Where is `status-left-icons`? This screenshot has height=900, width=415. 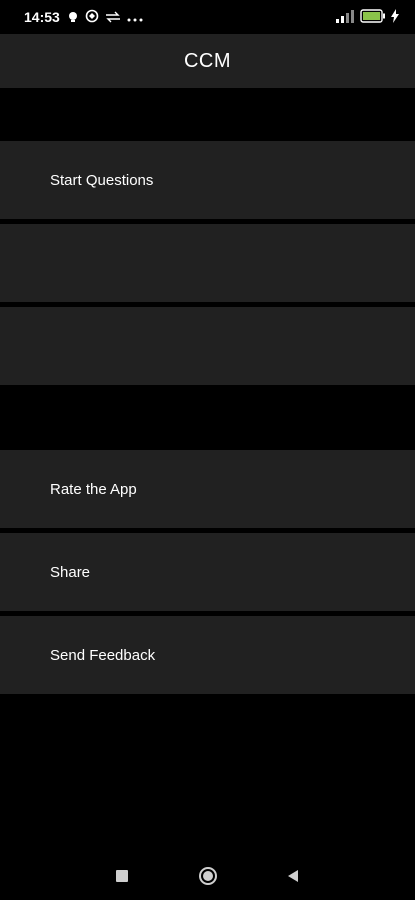
status-left-icons is located at coordinates (105, 18).